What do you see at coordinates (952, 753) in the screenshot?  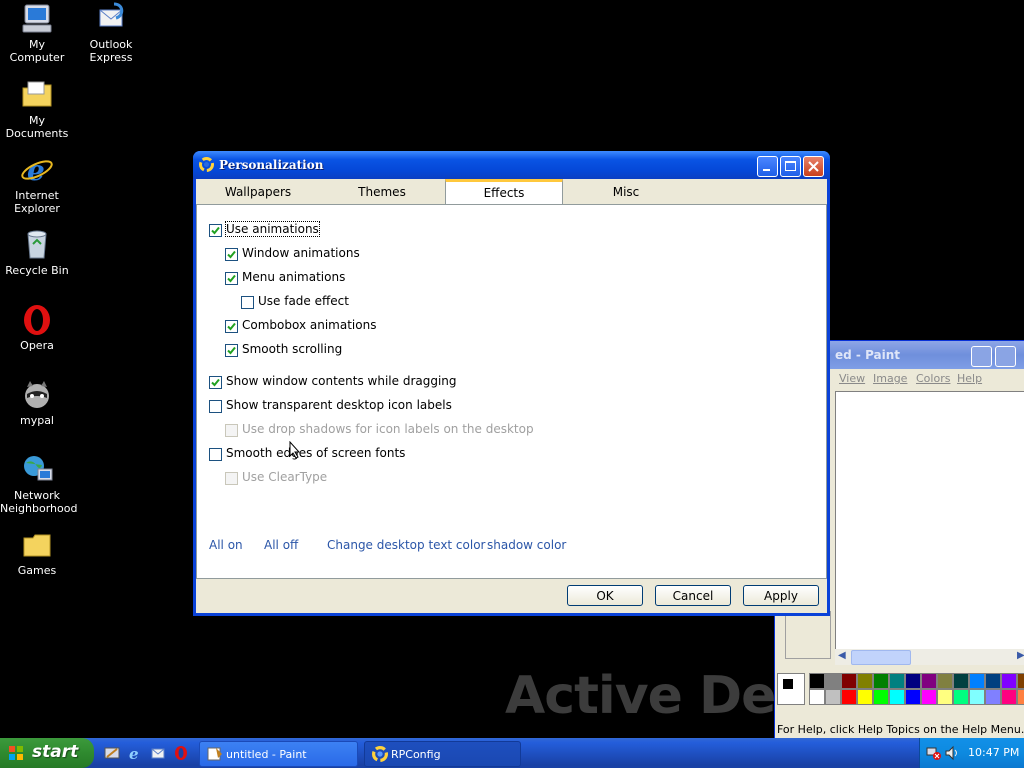 I see `volume-icon` at bounding box center [952, 753].